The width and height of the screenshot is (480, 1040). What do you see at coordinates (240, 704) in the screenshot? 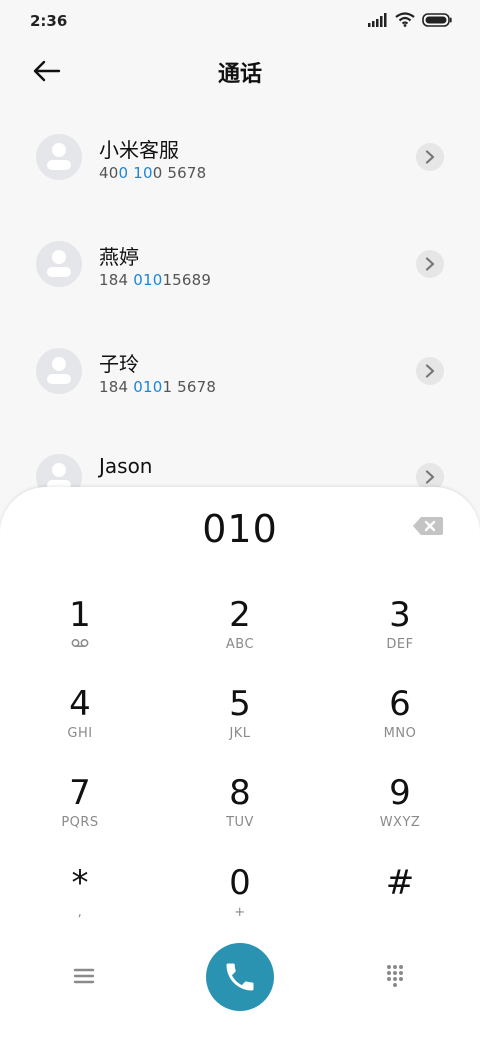
I see `key-digit: 5` at bounding box center [240, 704].